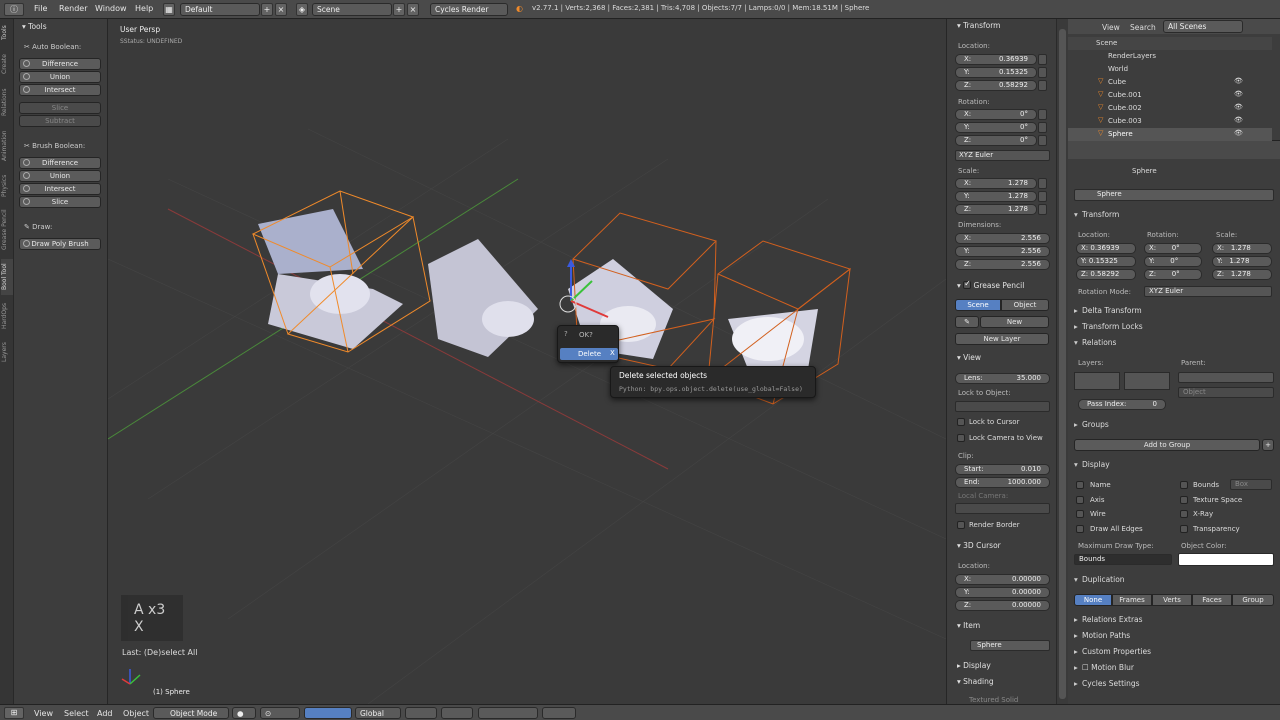  What do you see at coordinates (7, 352) in the screenshot?
I see `tab-layers: Layers` at bounding box center [7, 352].